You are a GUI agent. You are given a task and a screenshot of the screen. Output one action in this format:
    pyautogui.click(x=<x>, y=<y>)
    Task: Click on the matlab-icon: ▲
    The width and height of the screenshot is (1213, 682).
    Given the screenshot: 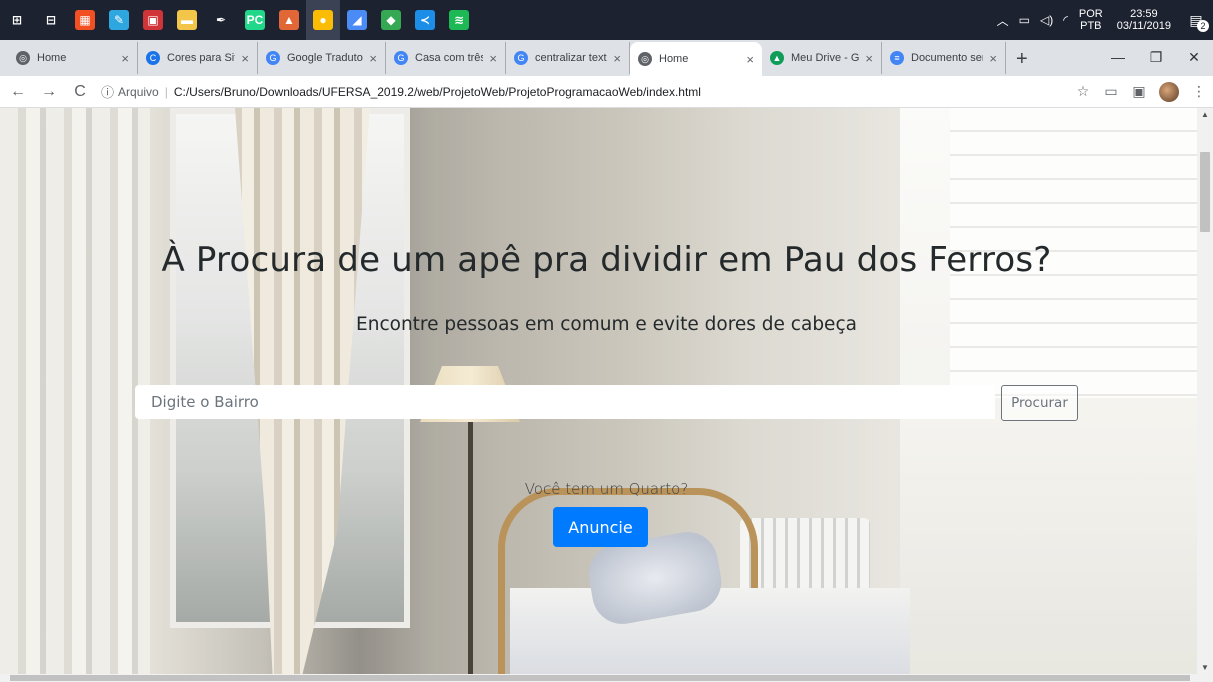 What is the action you would take?
    pyautogui.click(x=289, y=20)
    